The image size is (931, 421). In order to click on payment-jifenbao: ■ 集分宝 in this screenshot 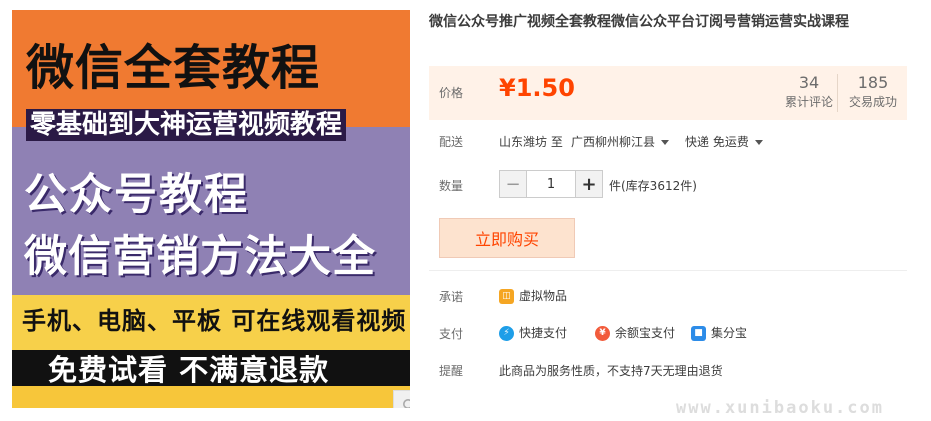, I will do `click(719, 332)`.